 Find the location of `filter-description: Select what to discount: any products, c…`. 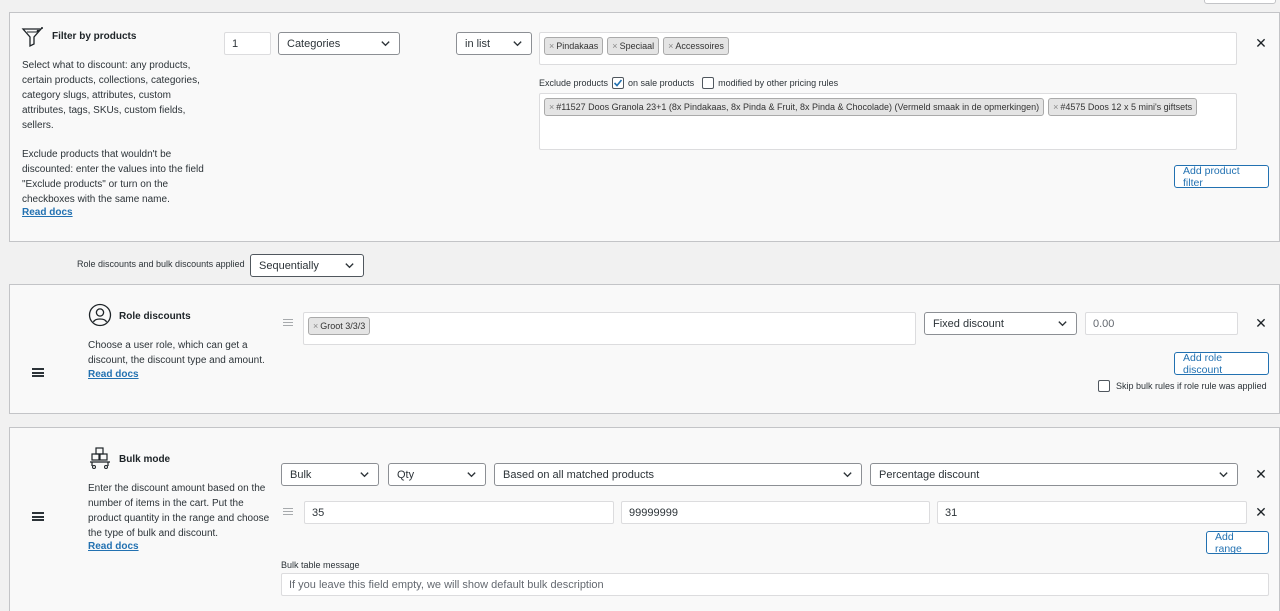

filter-description: Select what to discount: any products, c… is located at coordinates (111, 95).